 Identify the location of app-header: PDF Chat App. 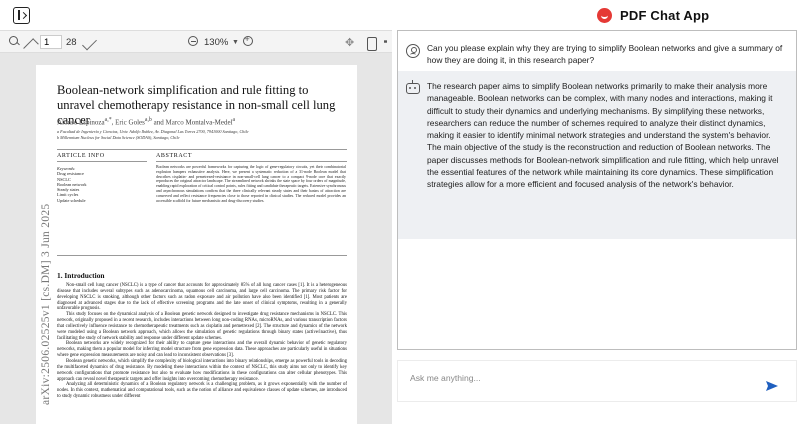
(400, 15).